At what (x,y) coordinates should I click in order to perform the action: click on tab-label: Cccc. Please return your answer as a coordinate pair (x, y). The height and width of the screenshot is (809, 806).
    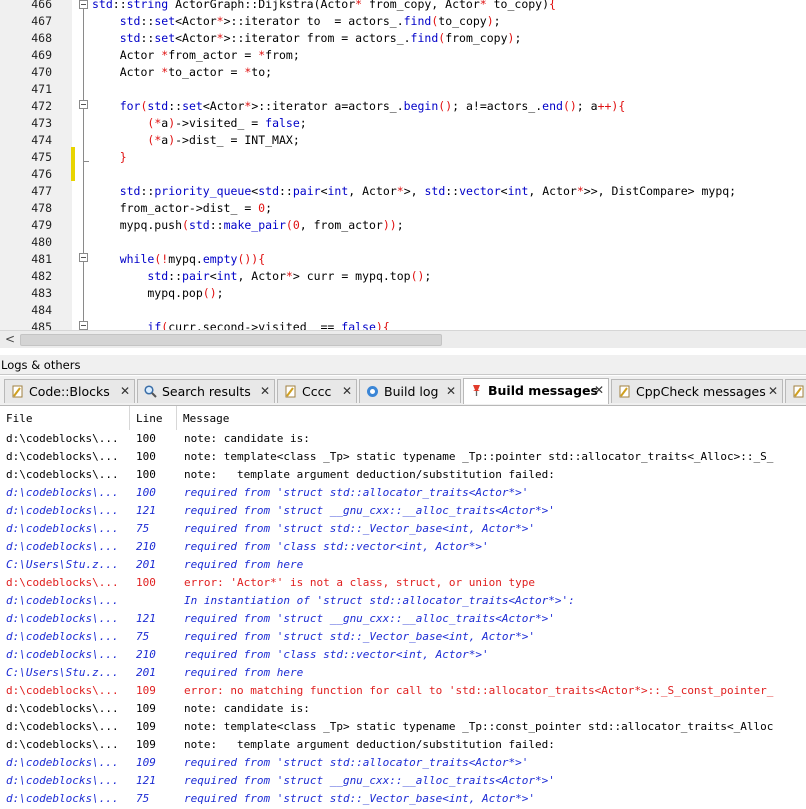
    Looking at the image, I should click on (317, 391).